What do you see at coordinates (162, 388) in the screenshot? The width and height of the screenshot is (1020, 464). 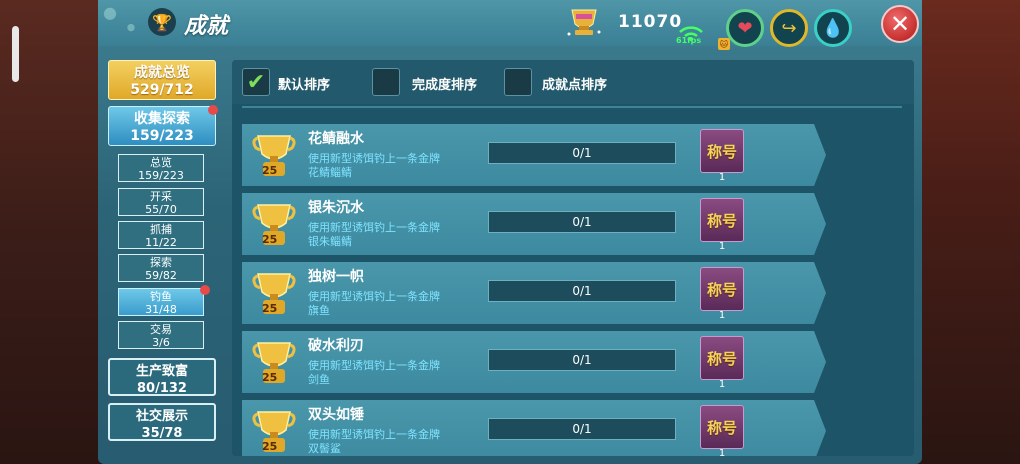 I see `category-production-count: 80/132` at bounding box center [162, 388].